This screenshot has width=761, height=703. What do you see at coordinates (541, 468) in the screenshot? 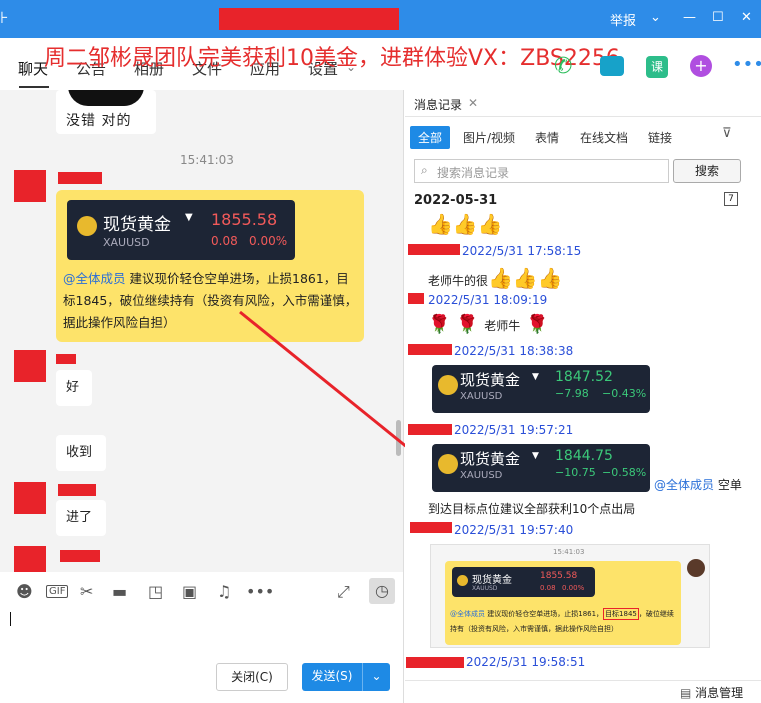
I see `gold-quote-card: 现货黄金 ▼ XAUUSD 1844.75 −10.75 −0.58%` at bounding box center [541, 468].